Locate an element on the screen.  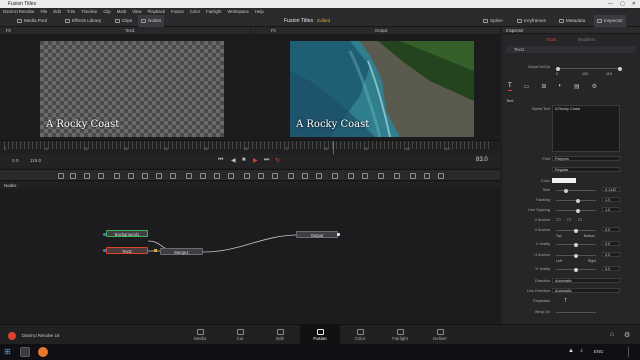
menu-davinci: DaVinci Resolve is located at coordinates (18, 11).